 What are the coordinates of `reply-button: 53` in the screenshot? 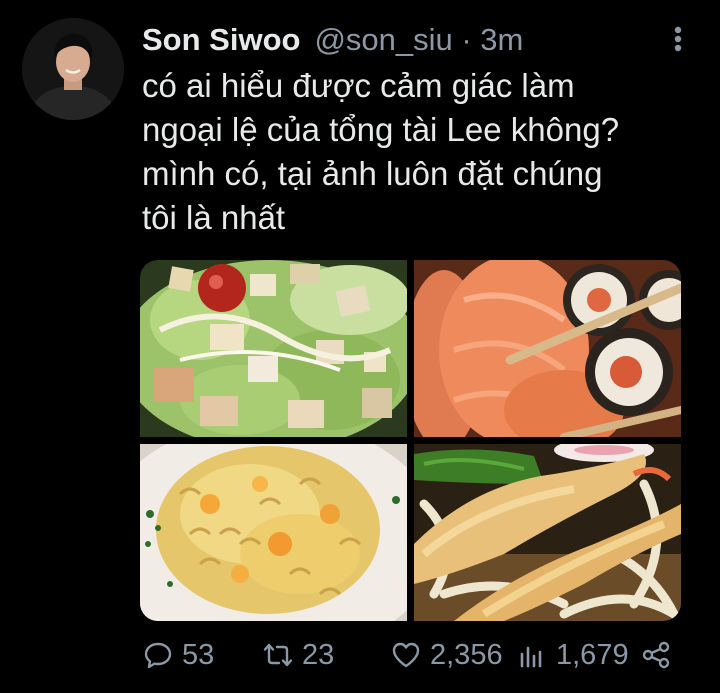 It's located at (178, 655).